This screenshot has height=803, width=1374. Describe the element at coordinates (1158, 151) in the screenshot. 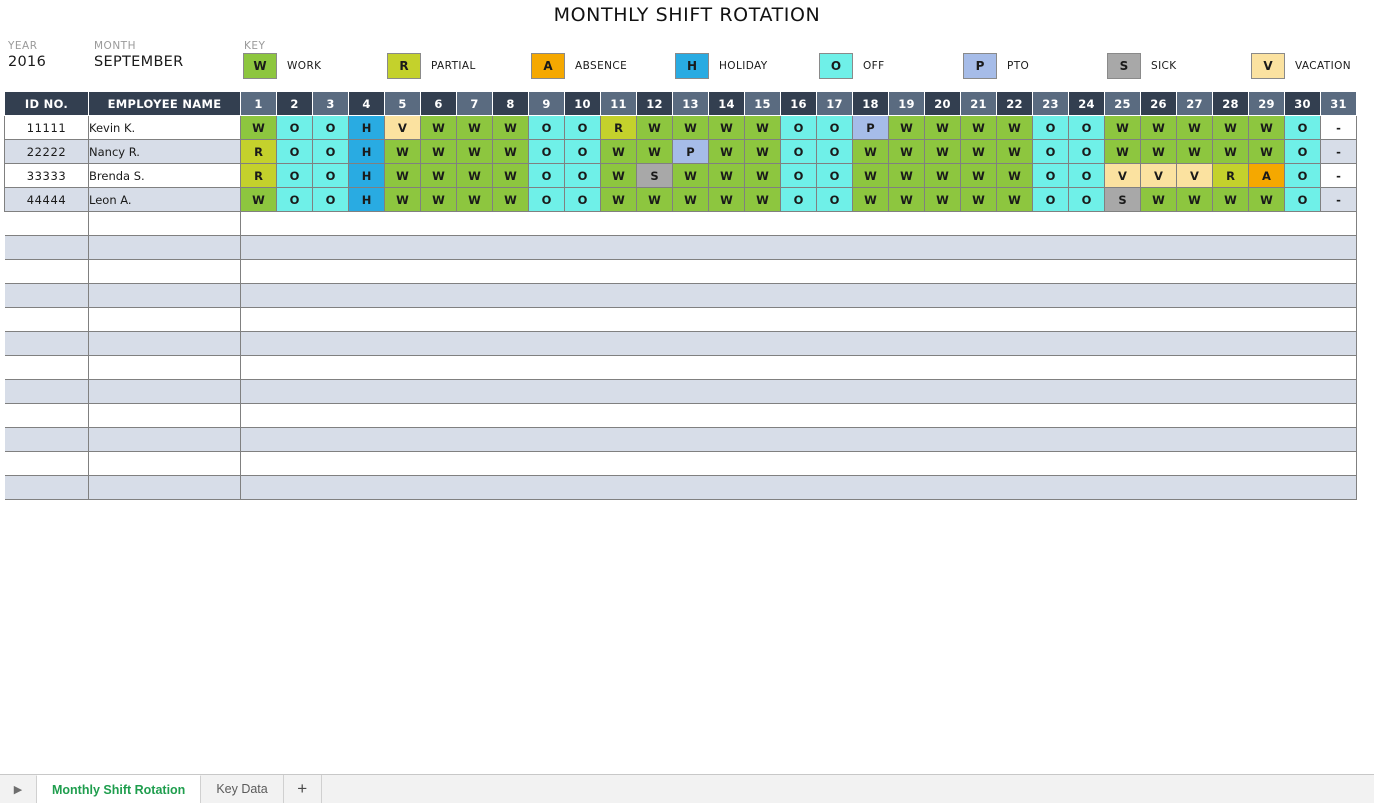

I see `cell-shift-day-26: W` at that location.